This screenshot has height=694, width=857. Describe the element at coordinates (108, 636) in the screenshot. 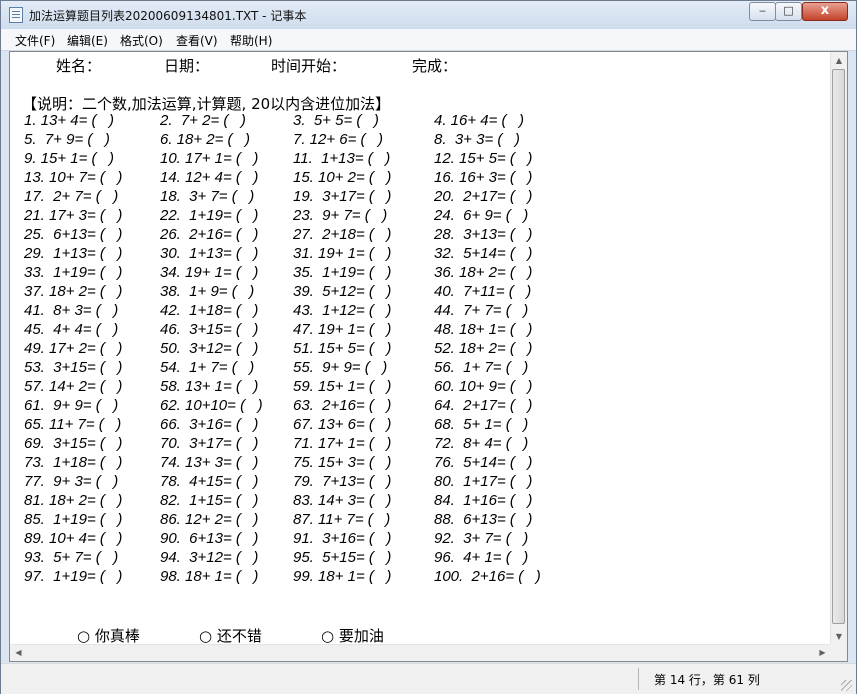

I see `rating-great: ○ 你真棒` at that location.